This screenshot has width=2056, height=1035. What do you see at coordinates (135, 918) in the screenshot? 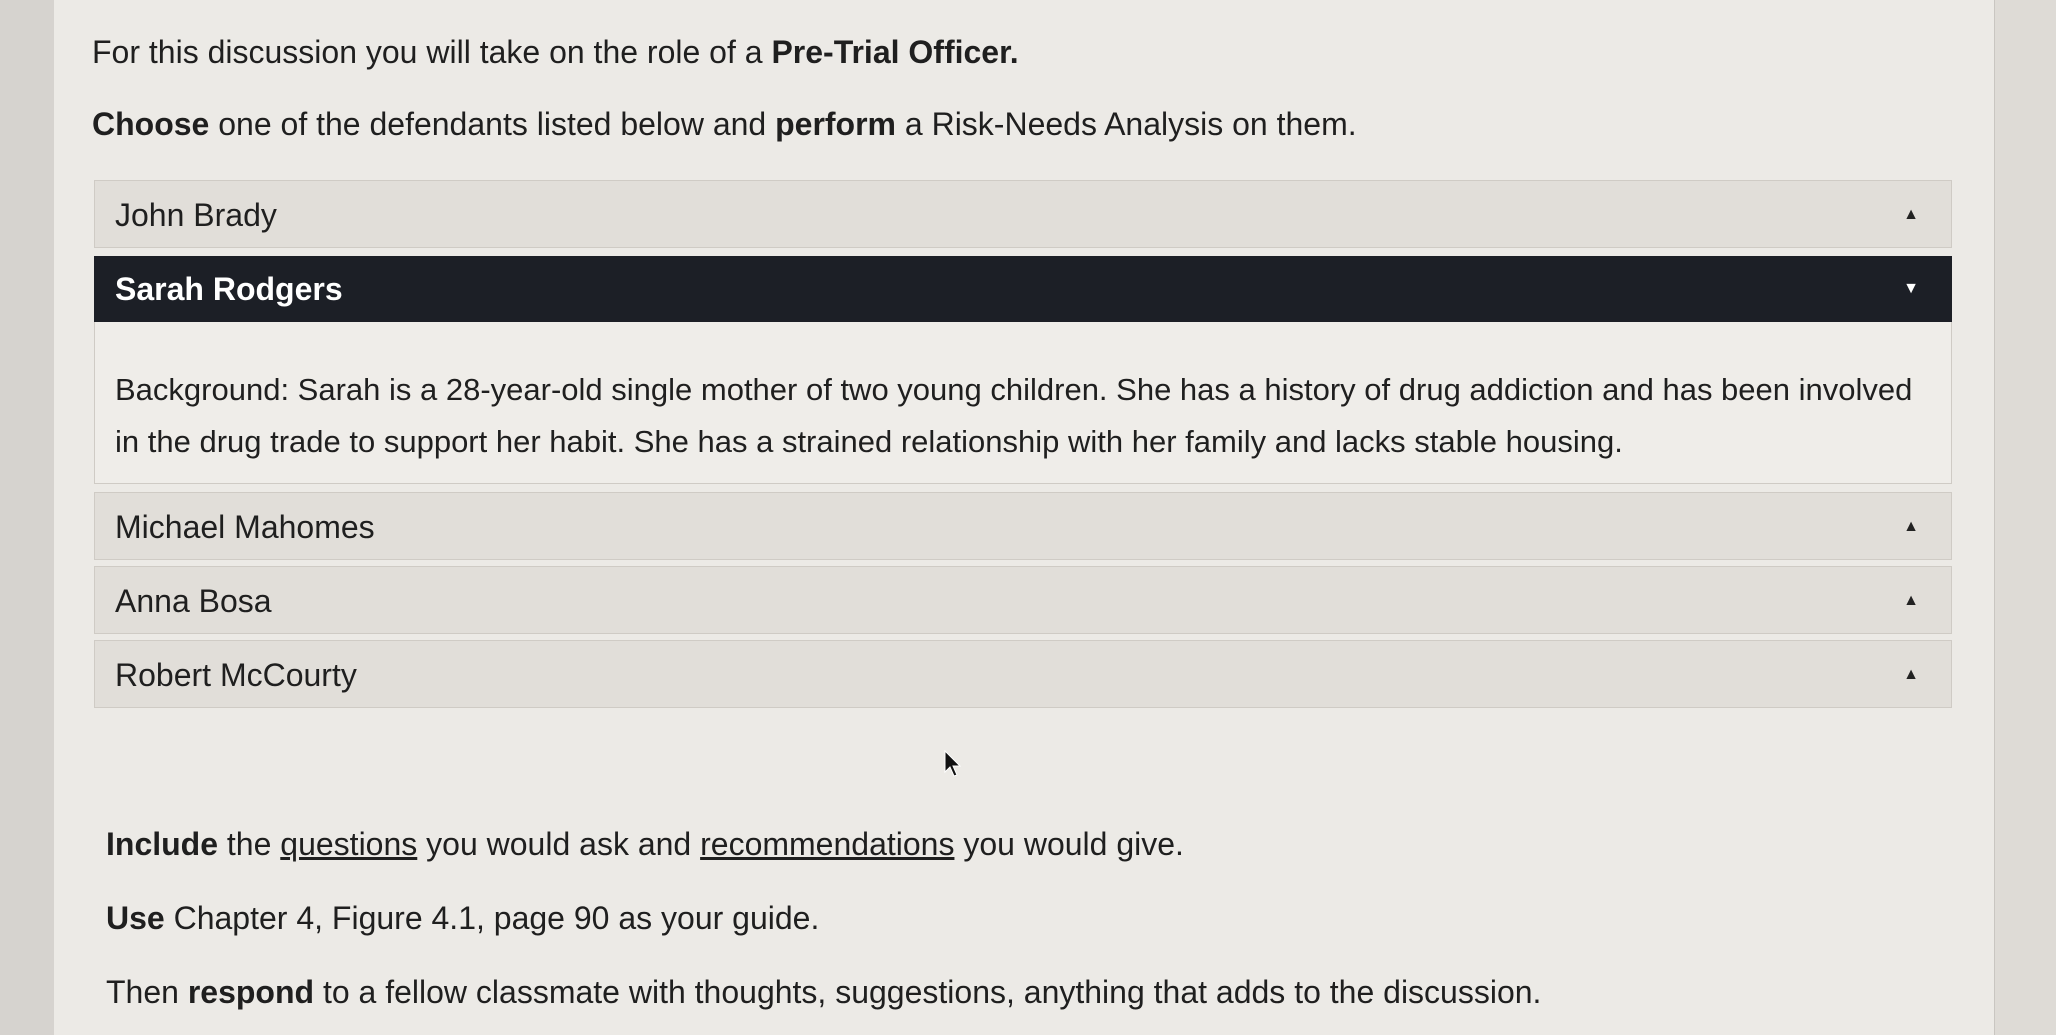
I see `use-word: Use` at bounding box center [135, 918].